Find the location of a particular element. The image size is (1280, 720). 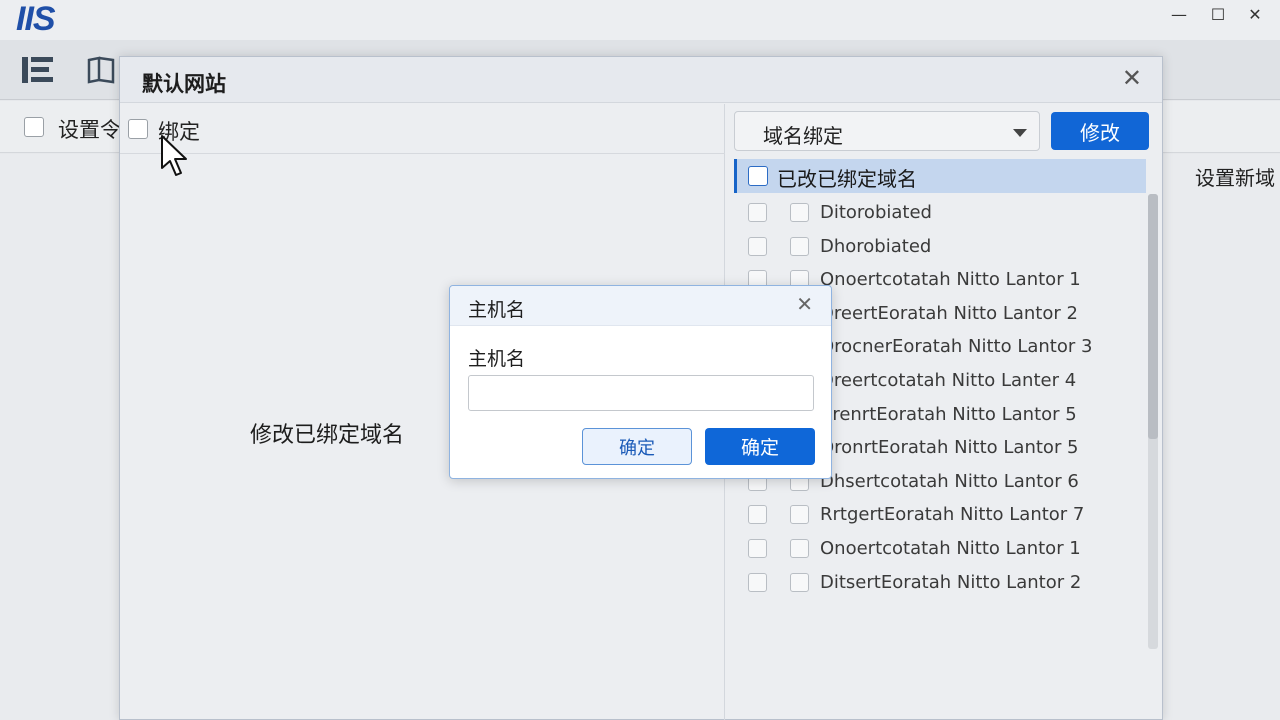

list-scrollbar is located at coordinates (1153, 421).